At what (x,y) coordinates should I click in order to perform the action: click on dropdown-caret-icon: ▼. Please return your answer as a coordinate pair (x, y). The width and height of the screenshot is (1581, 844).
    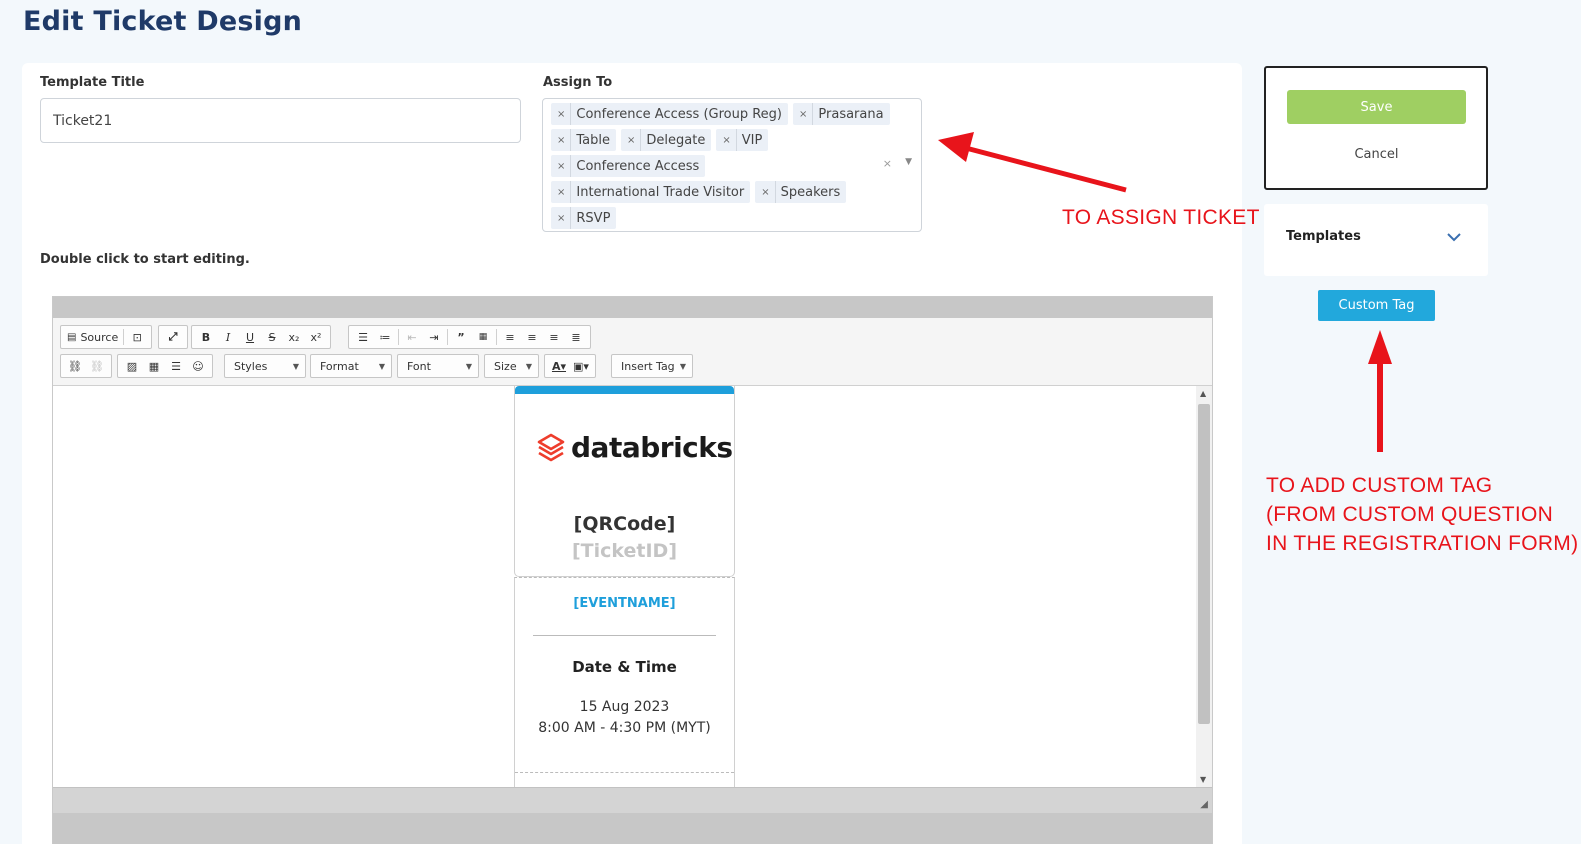
    Looking at the image, I should click on (908, 162).